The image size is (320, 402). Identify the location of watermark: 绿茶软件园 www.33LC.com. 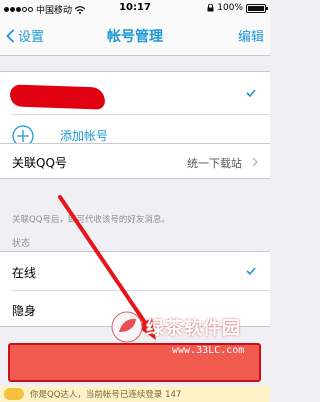
(190, 336).